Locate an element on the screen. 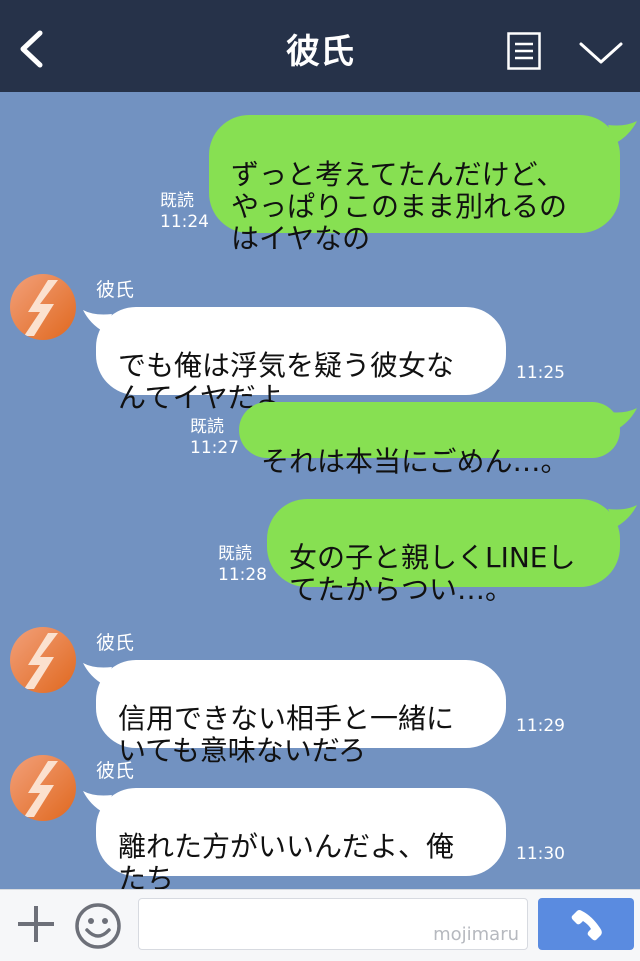  call-button is located at coordinates (586, 924).